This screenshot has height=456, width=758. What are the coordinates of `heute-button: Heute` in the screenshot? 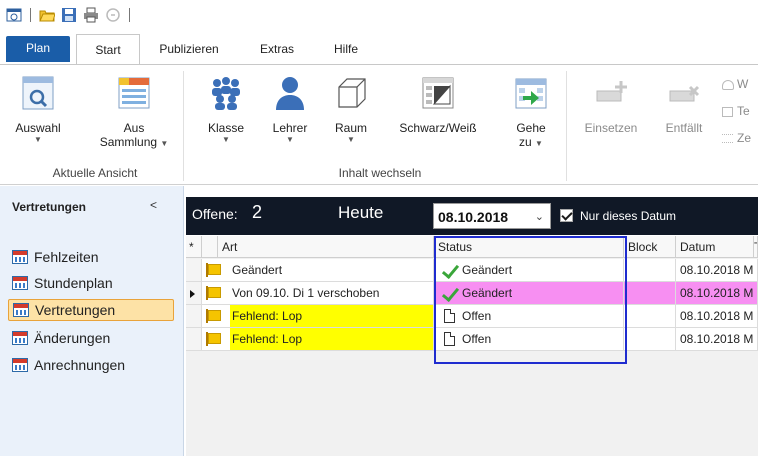 It's located at (360, 213).